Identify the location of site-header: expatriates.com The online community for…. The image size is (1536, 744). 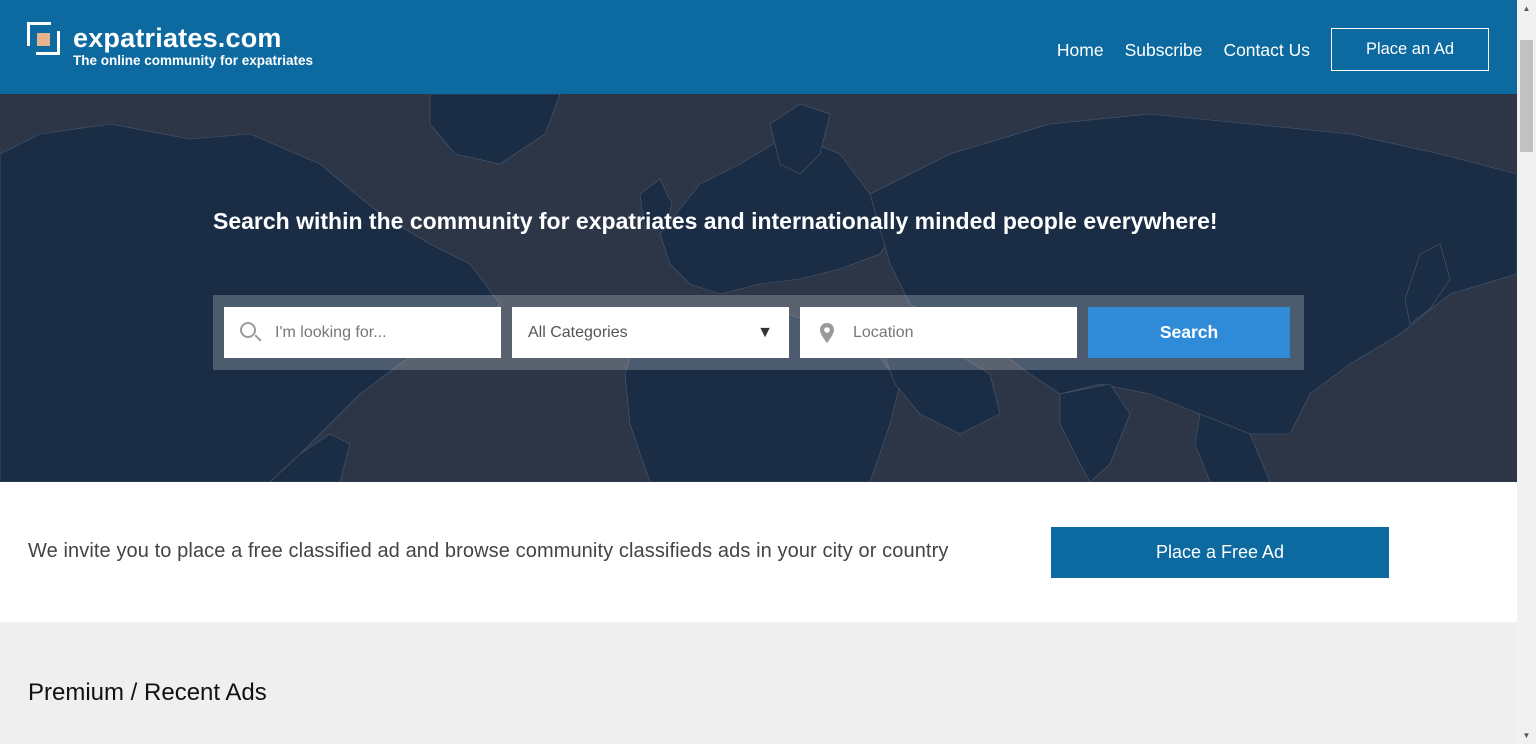
(758, 47).